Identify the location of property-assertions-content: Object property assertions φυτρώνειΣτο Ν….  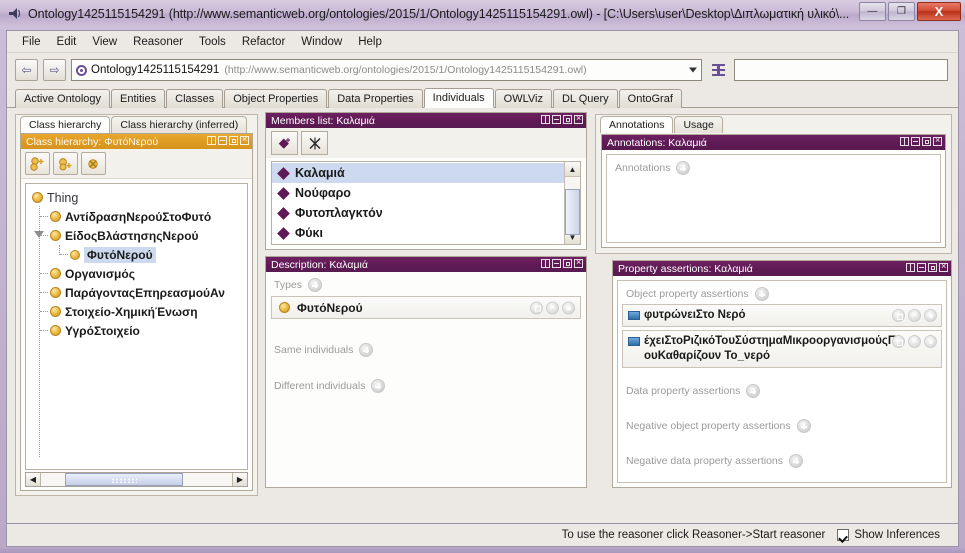
(782, 381).